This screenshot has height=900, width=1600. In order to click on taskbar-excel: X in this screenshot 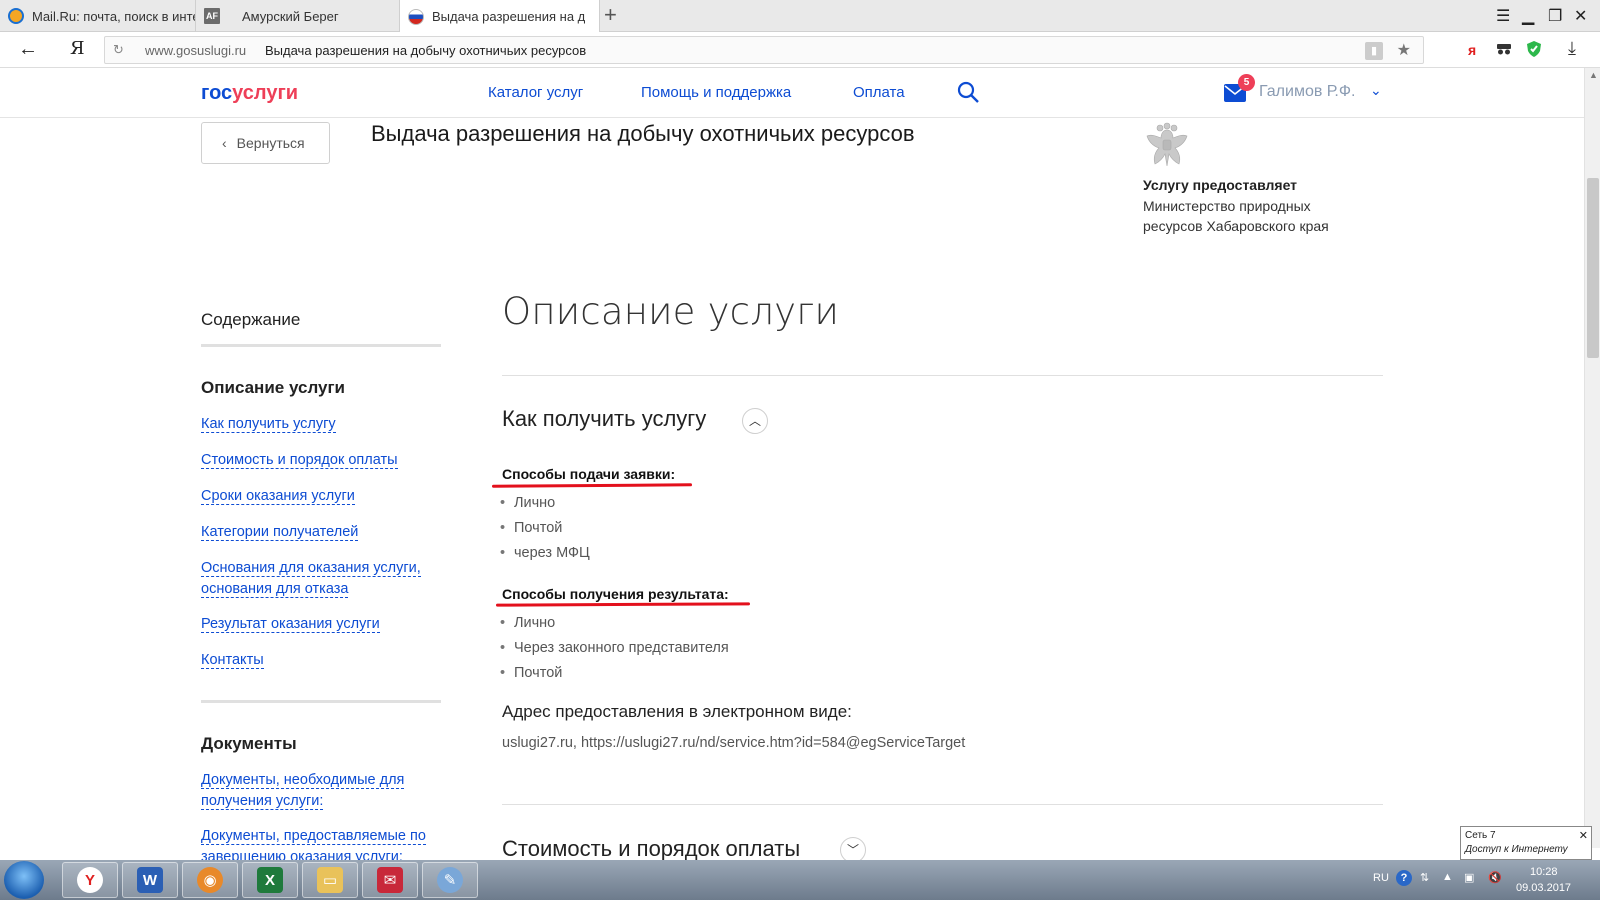, I will do `click(270, 880)`.